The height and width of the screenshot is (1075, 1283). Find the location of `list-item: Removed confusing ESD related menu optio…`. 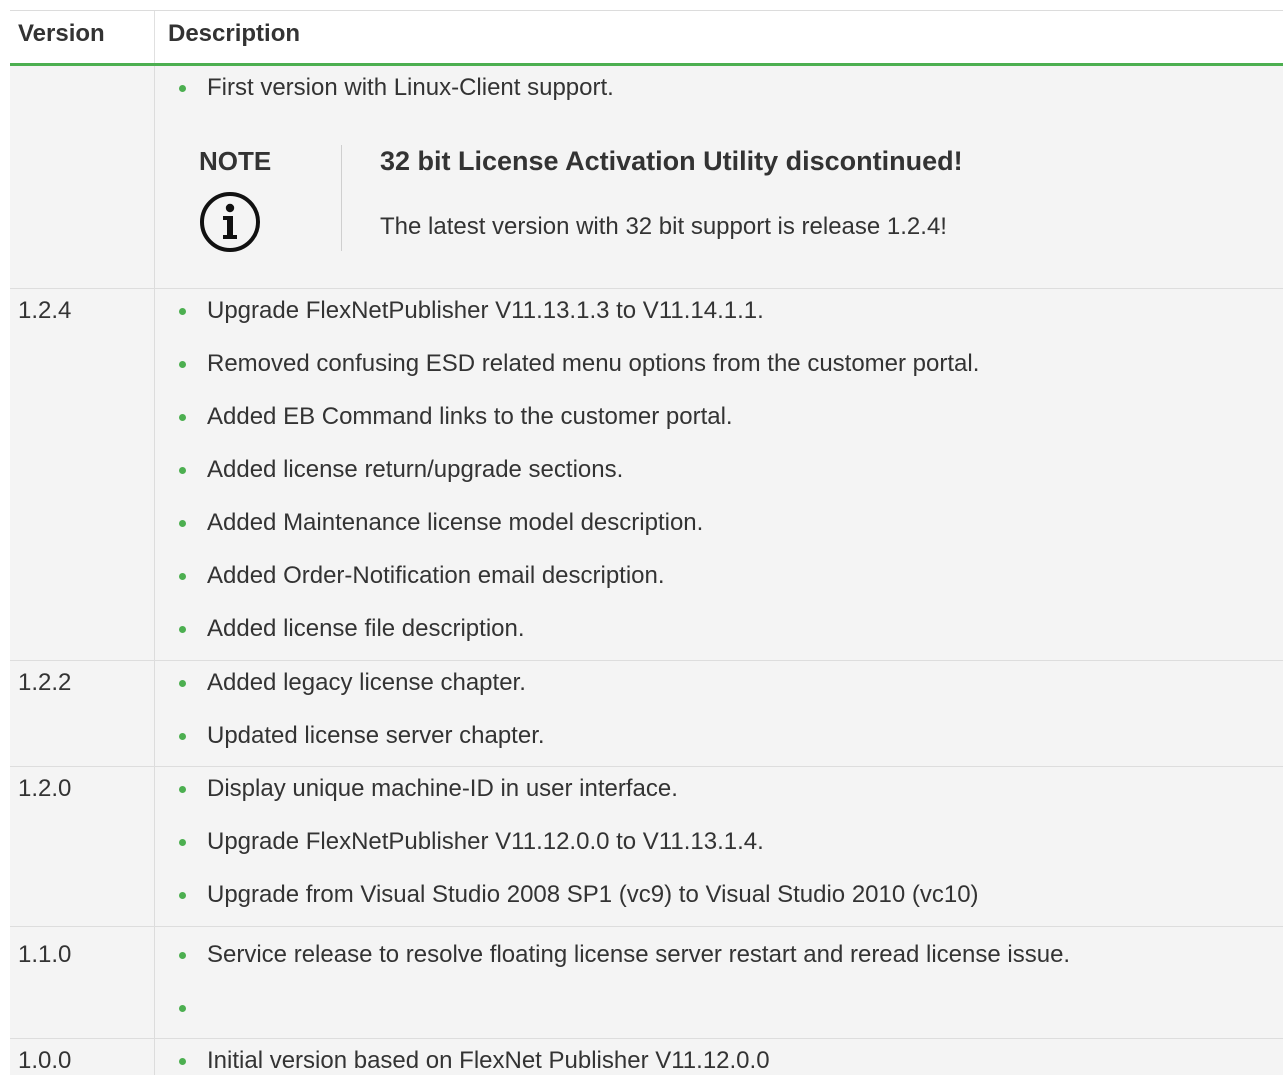

list-item: Removed confusing ESD related menu optio… is located at coordinates (727, 368).